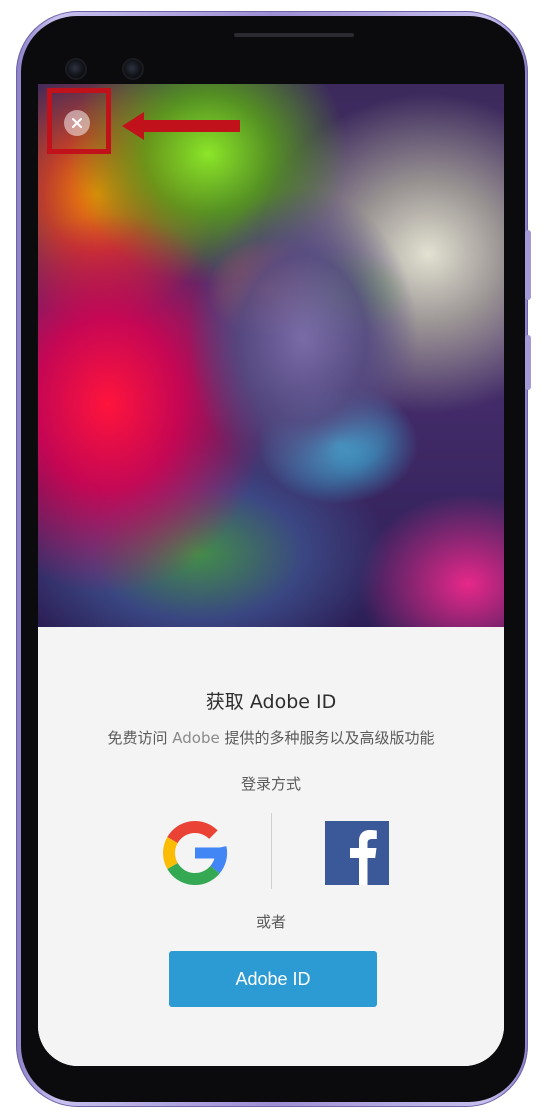 This screenshot has height=1117, width=546. I want to click on google-sign-in-button, so click(195, 853).